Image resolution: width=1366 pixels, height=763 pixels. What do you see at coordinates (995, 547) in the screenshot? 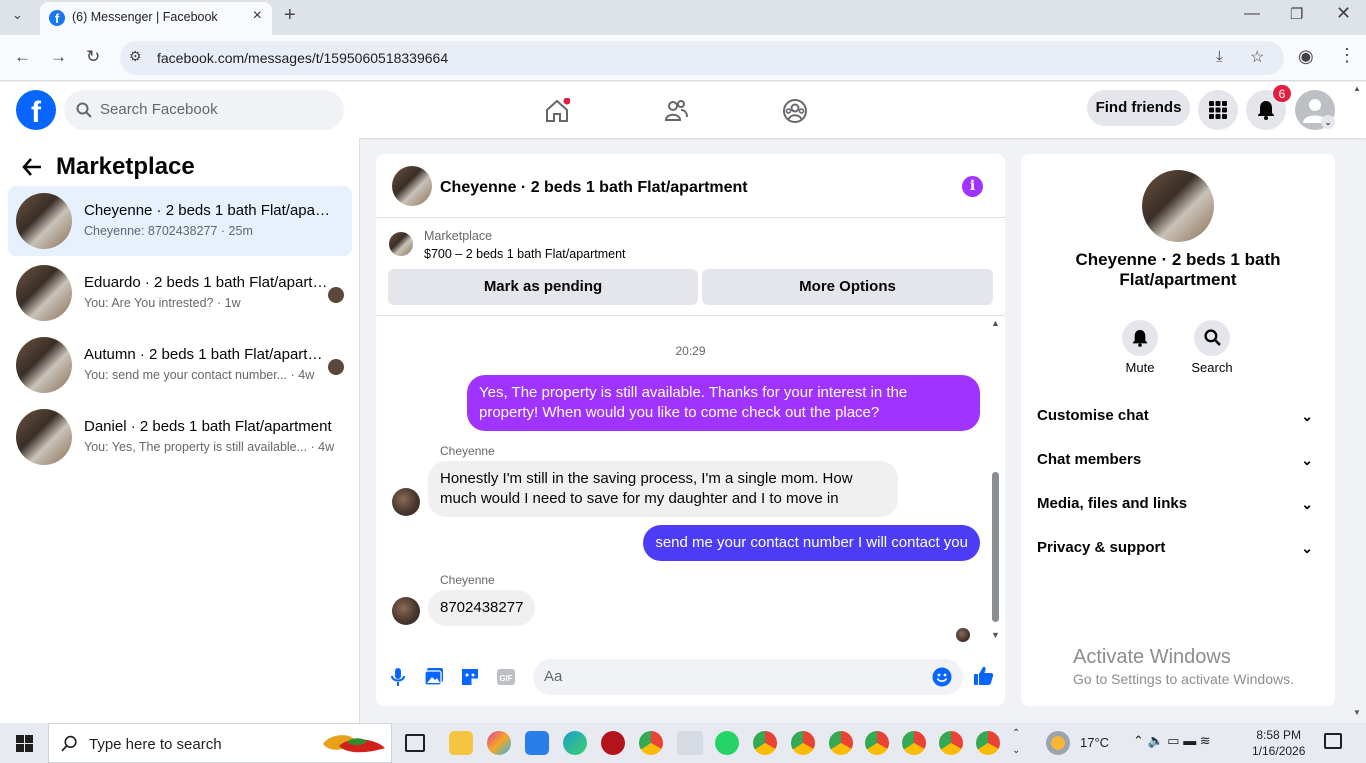
I see `scrollbar-thumb` at bounding box center [995, 547].